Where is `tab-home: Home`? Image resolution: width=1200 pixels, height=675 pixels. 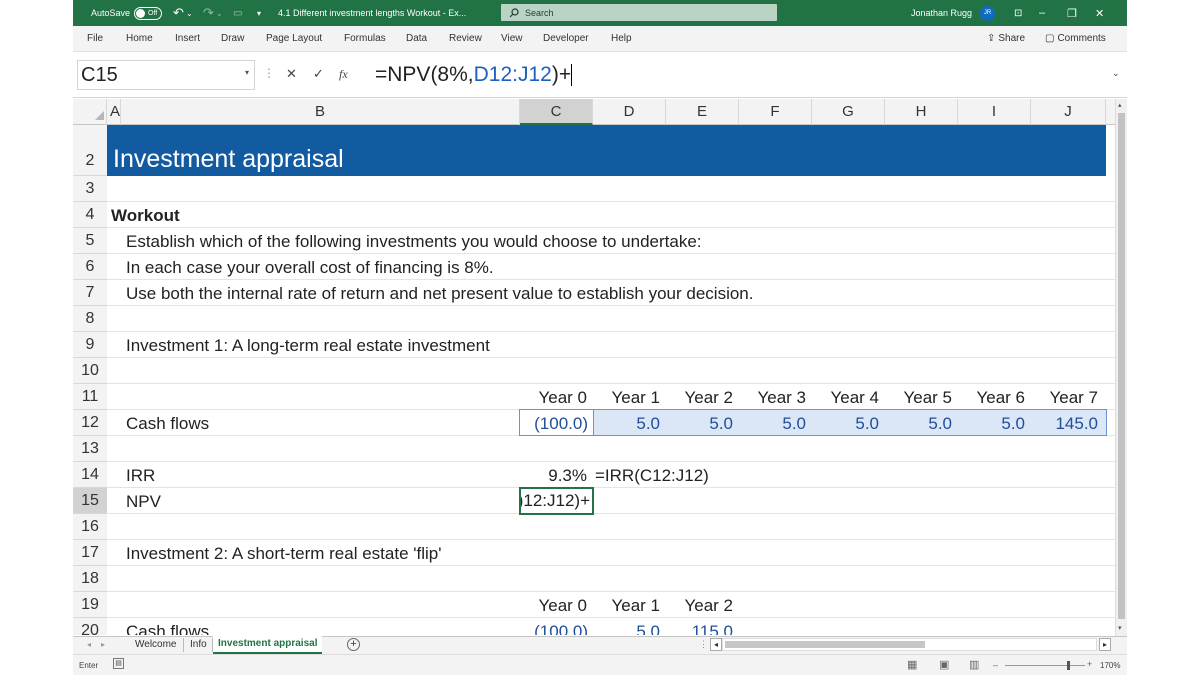 tab-home: Home is located at coordinates (139, 38).